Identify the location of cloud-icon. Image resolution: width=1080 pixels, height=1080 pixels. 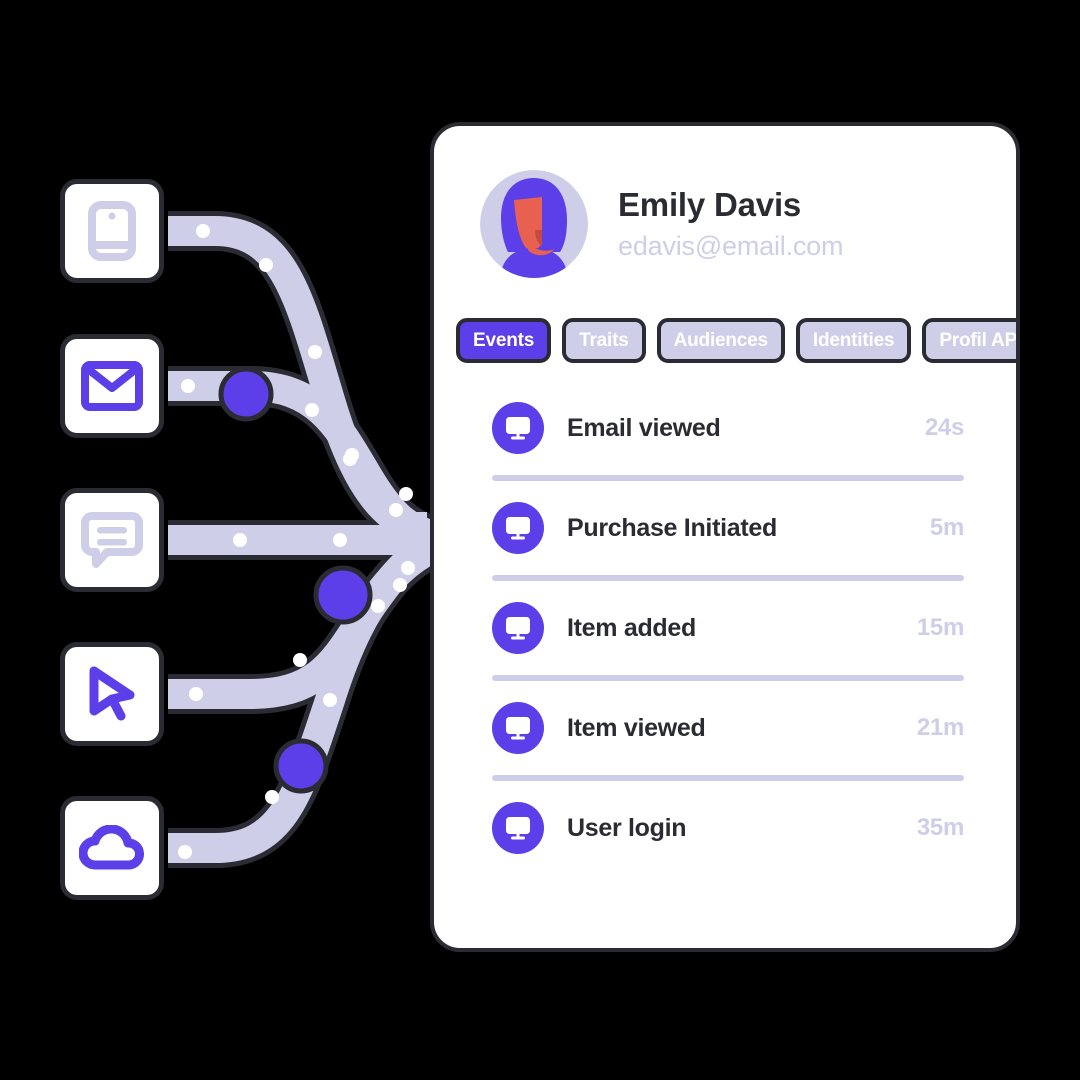
(112, 848).